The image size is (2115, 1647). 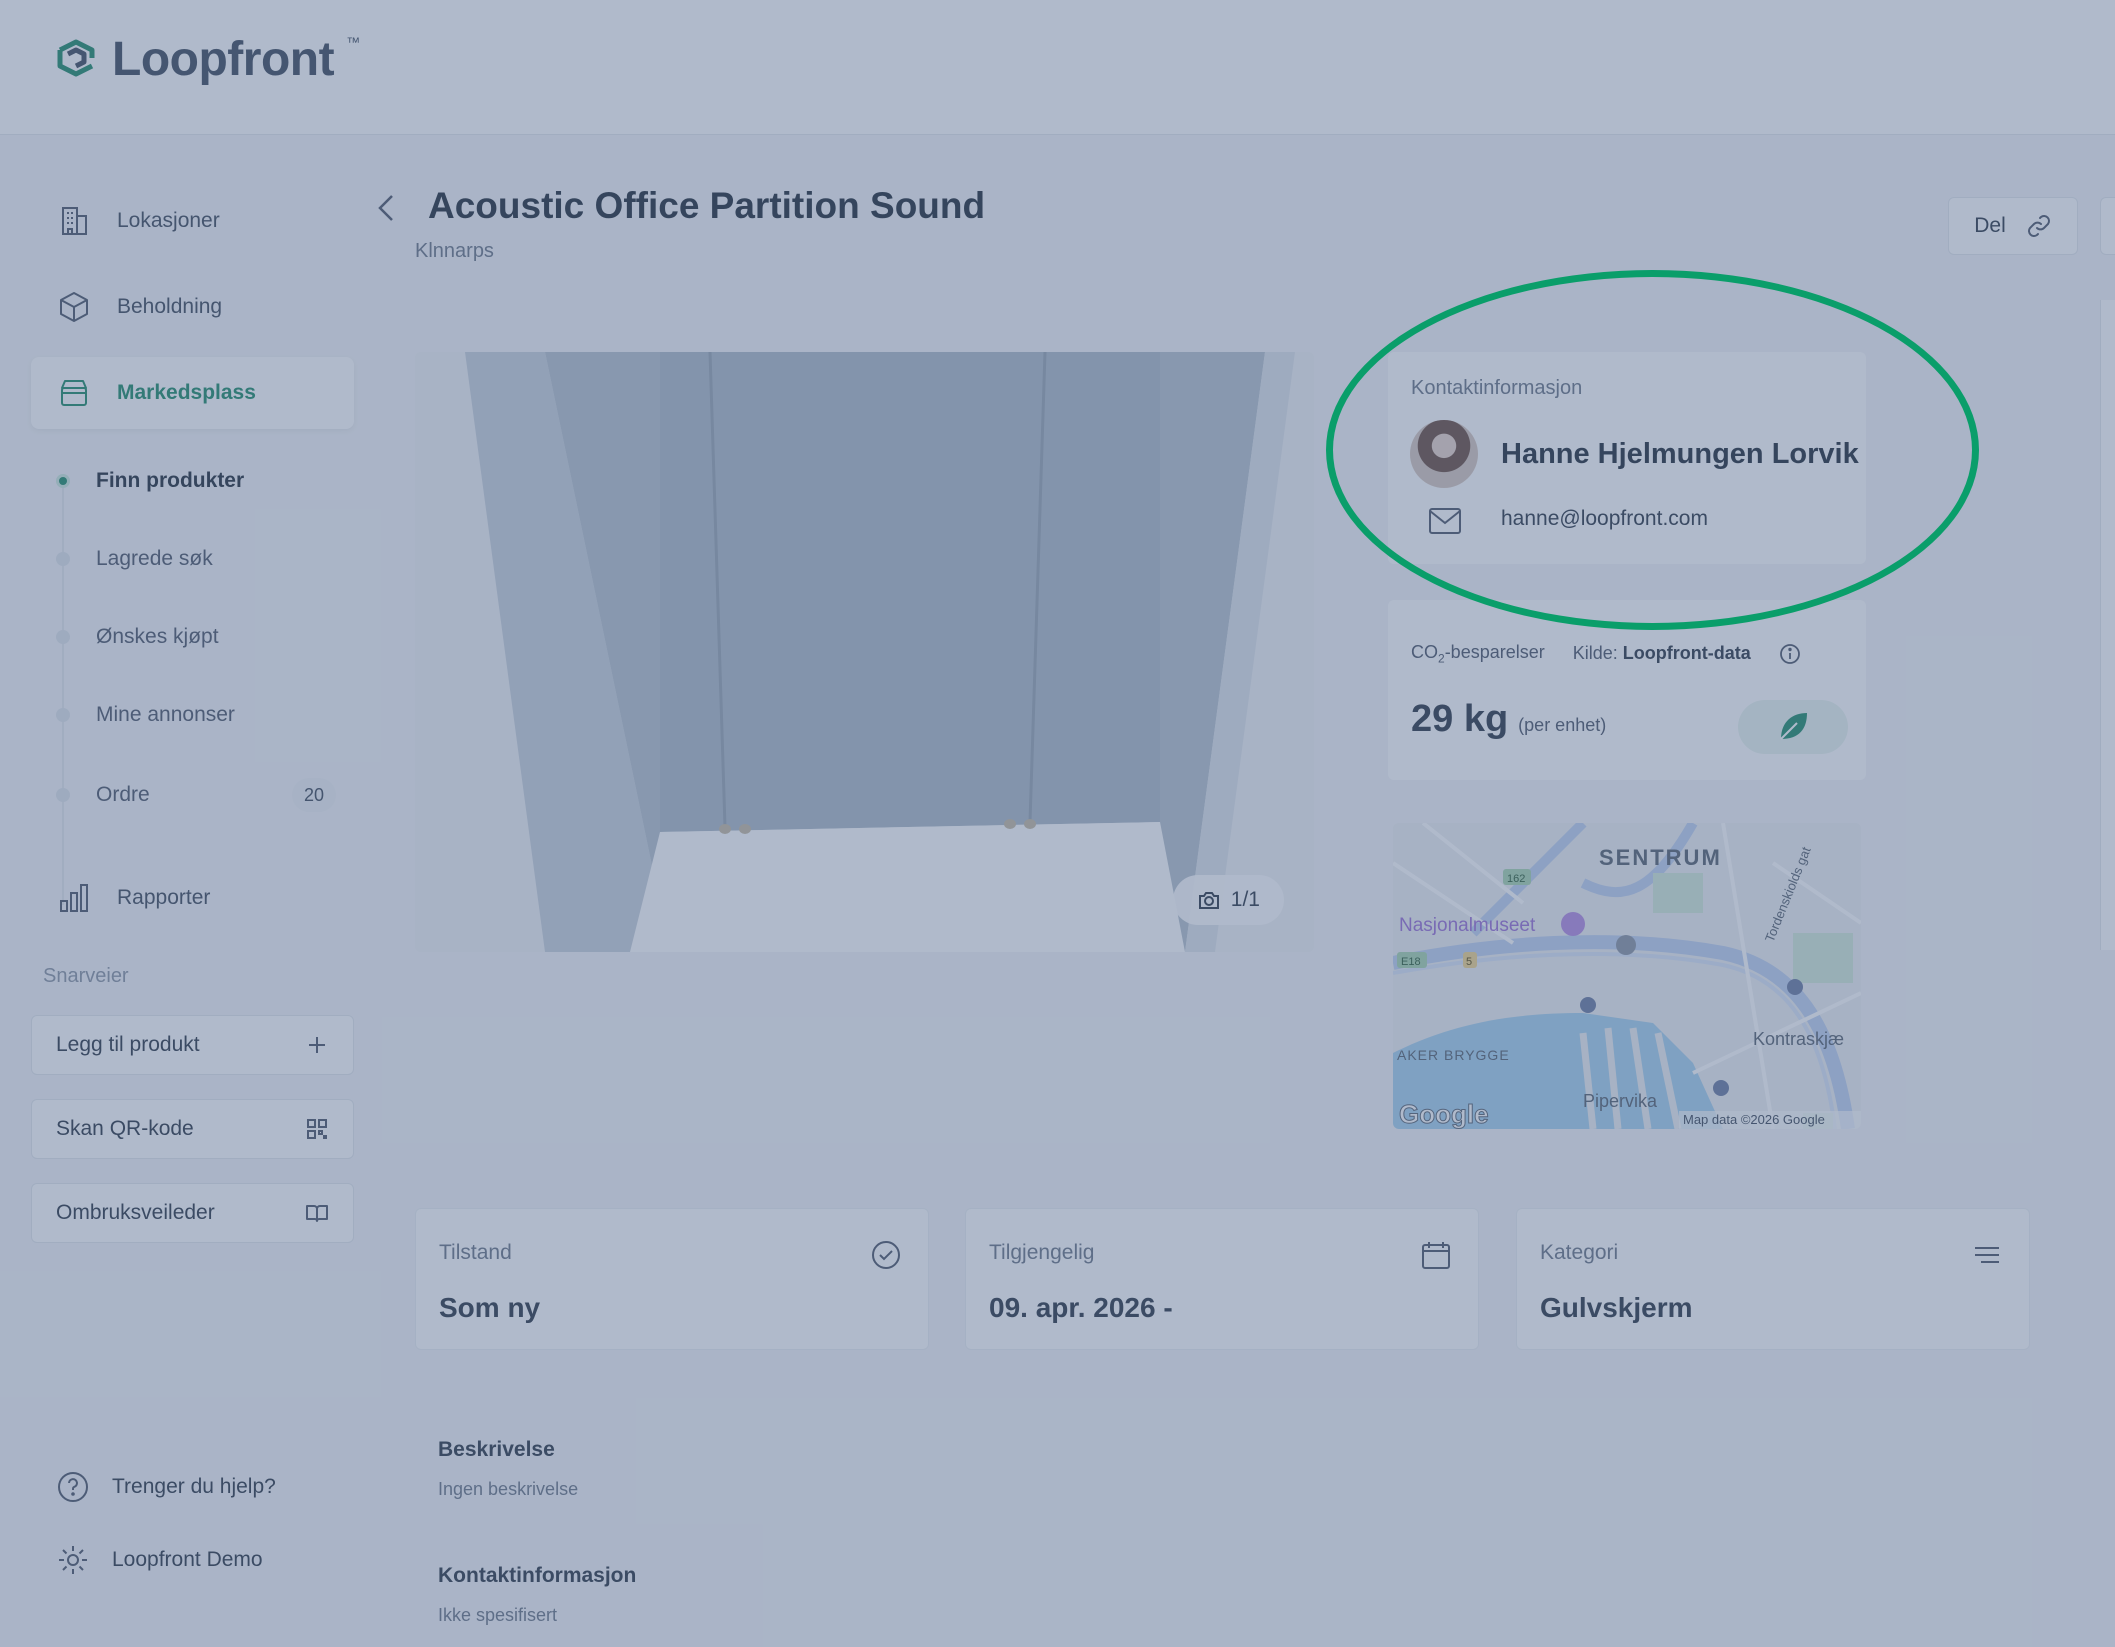 What do you see at coordinates (1042, 1252) in the screenshot?
I see `availability-label: Tilgjengelig` at bounding box center [1042, 1252].